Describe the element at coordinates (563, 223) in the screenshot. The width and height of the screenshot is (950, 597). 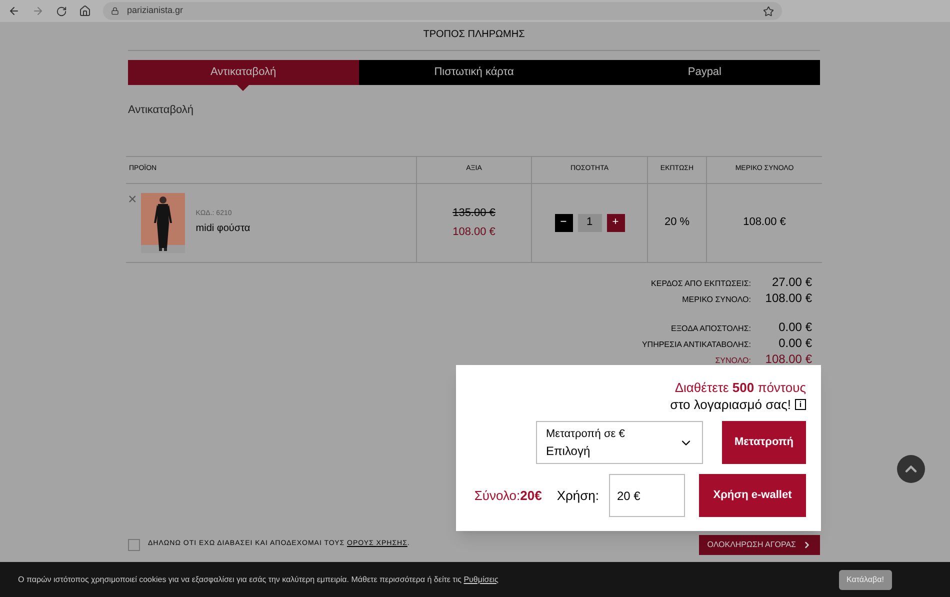
I see `decrease-button: −` at that location.